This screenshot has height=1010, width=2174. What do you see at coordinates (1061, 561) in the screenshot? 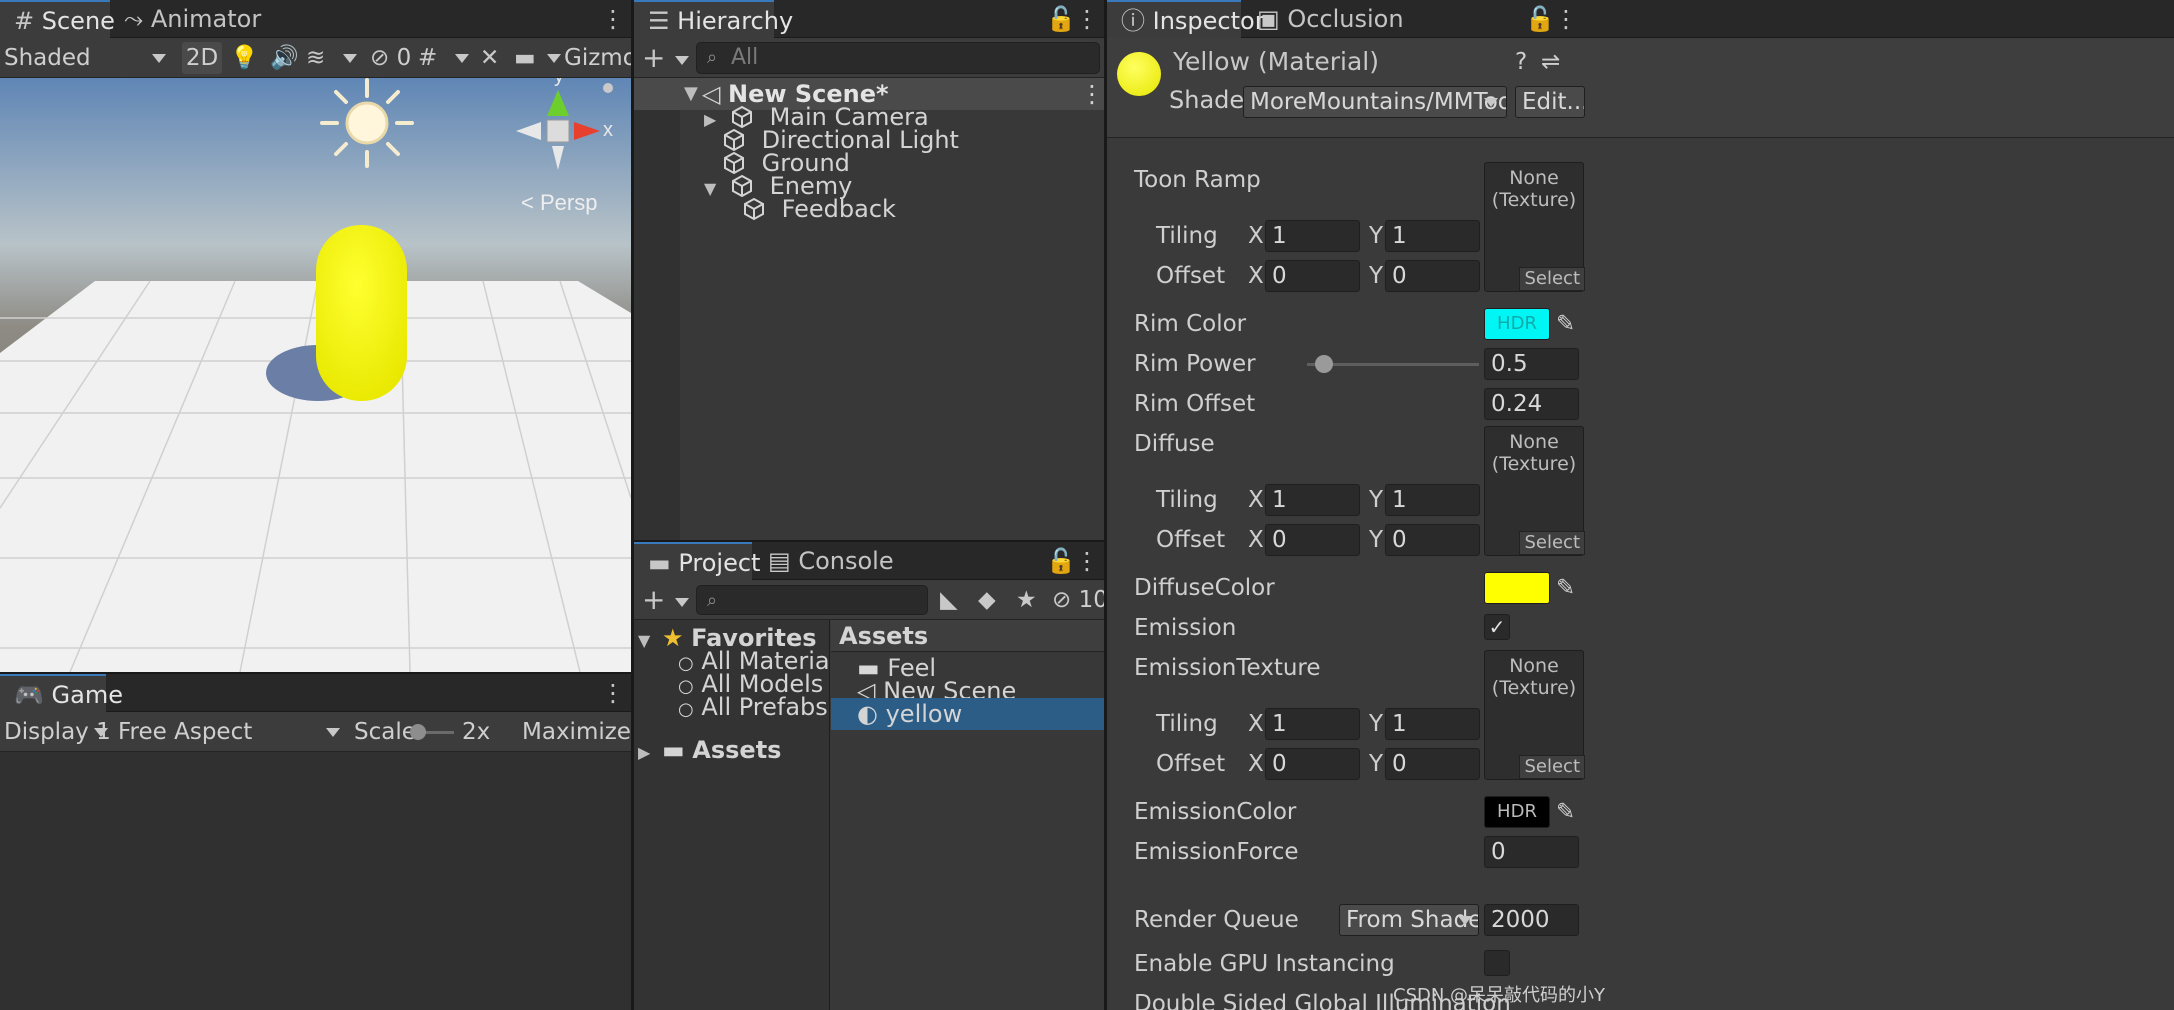
I see `project-lock-button: 🔓` at bounding box center [1061, 561].